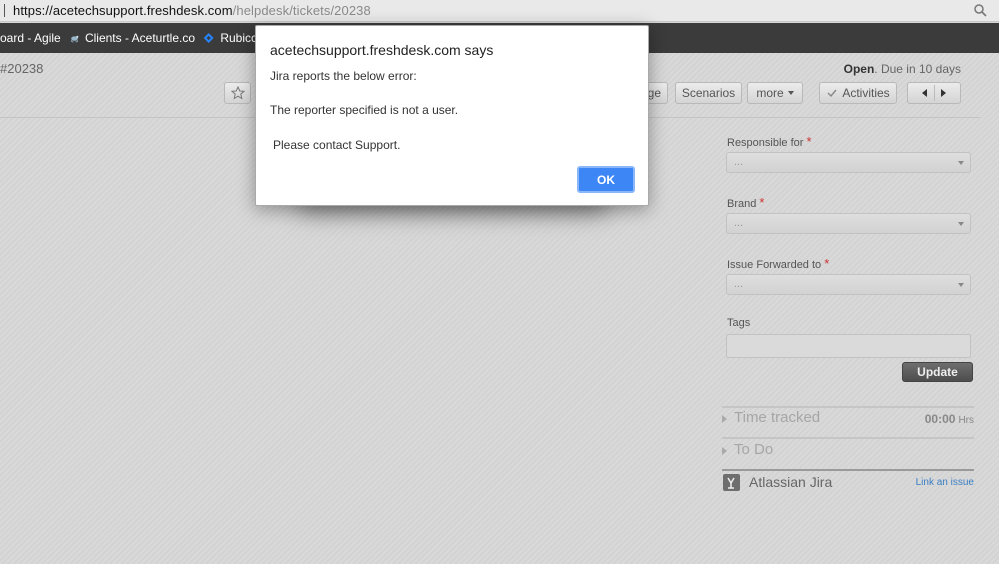  I want to click on star-button, so click(237, 93).